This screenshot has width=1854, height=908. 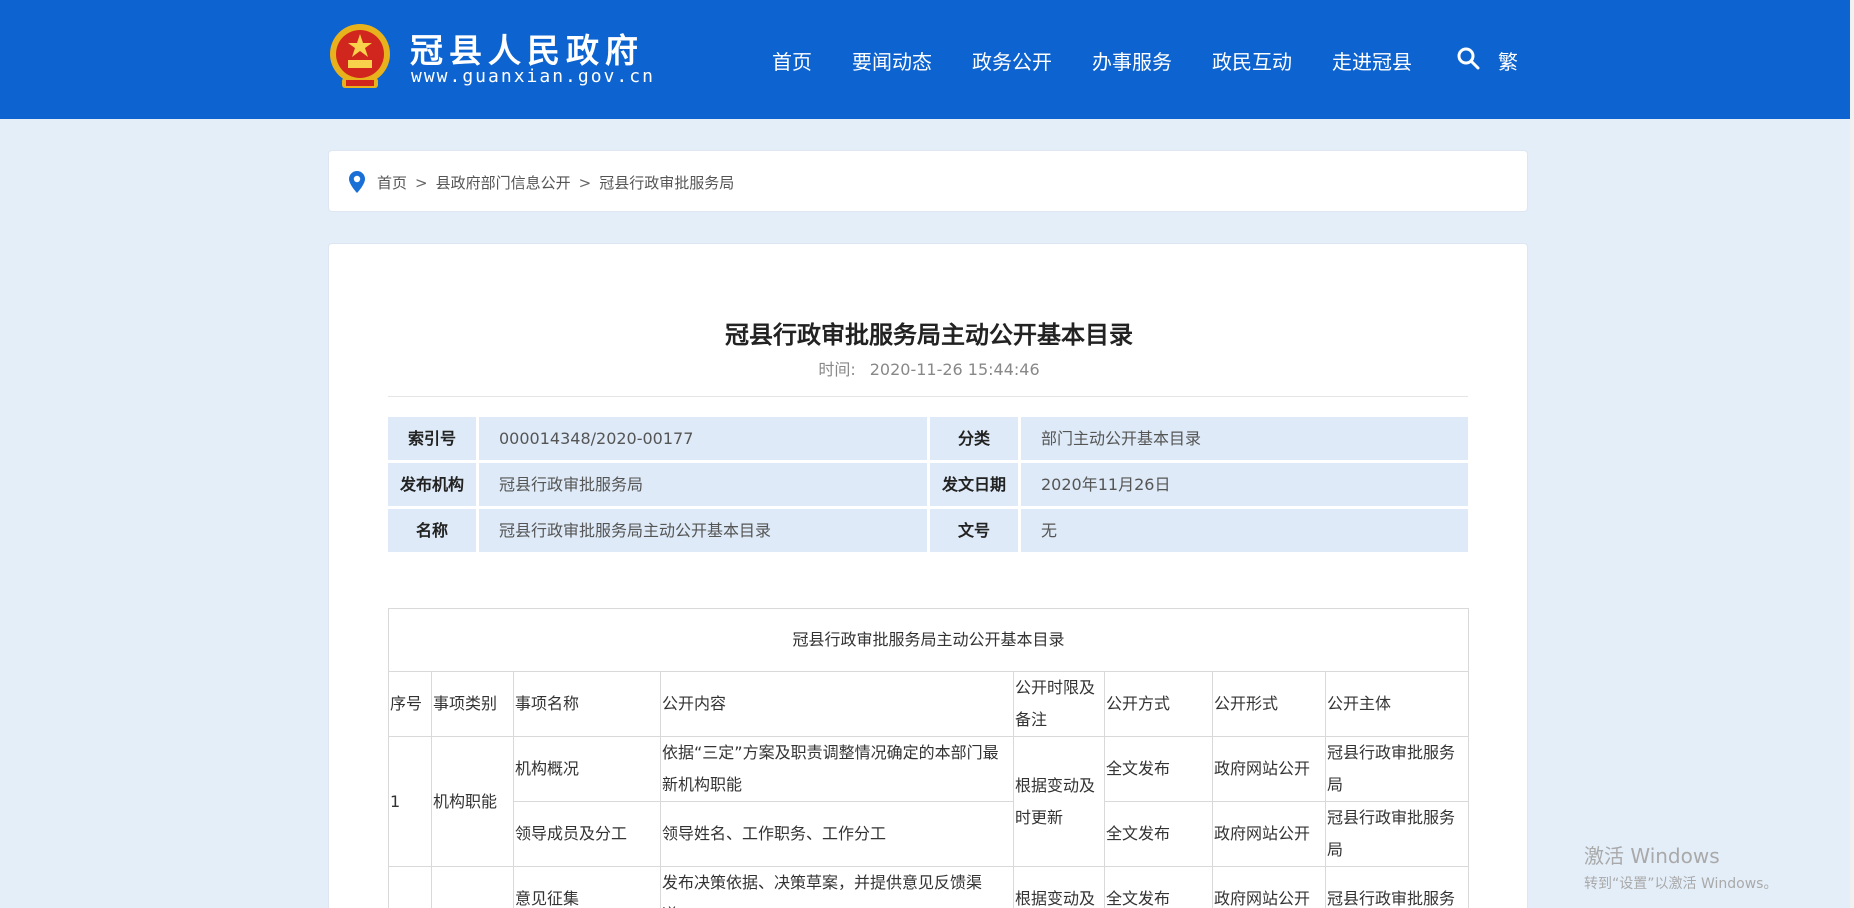 What do you see at coordinates (928, 396) in the screenshot?
I see `divider` at bounding box center [928, 396].